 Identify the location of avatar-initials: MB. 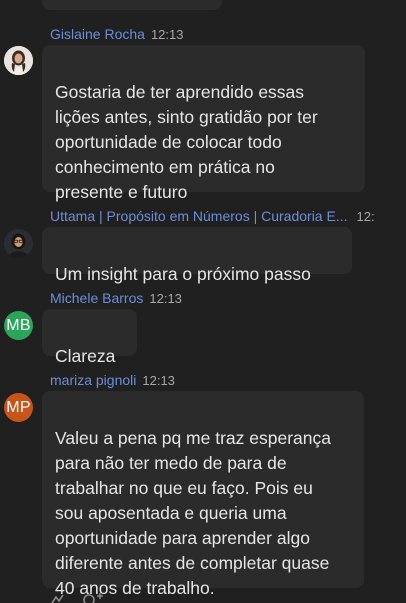
(18, 325).